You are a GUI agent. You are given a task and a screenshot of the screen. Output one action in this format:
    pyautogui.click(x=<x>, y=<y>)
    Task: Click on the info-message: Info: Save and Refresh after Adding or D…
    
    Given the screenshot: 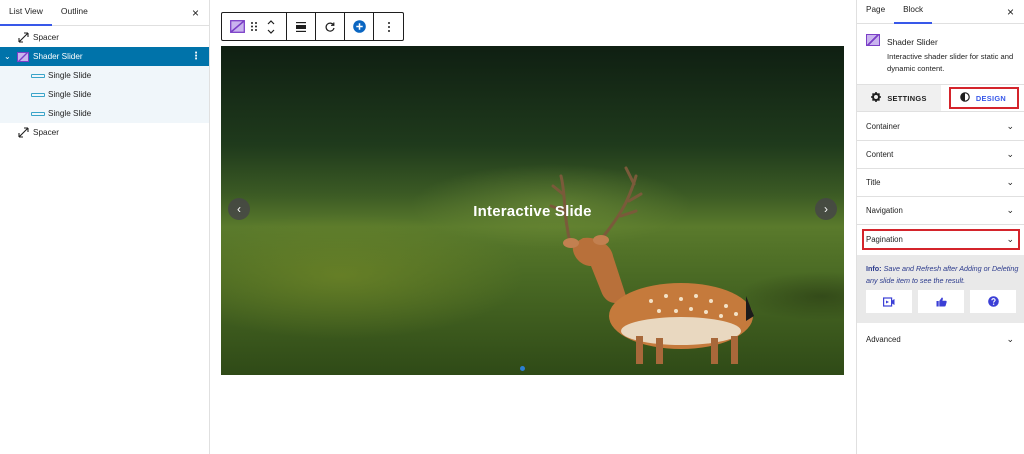 What is the action you would take?
    pyautogui.click(x=943, y=275)
    